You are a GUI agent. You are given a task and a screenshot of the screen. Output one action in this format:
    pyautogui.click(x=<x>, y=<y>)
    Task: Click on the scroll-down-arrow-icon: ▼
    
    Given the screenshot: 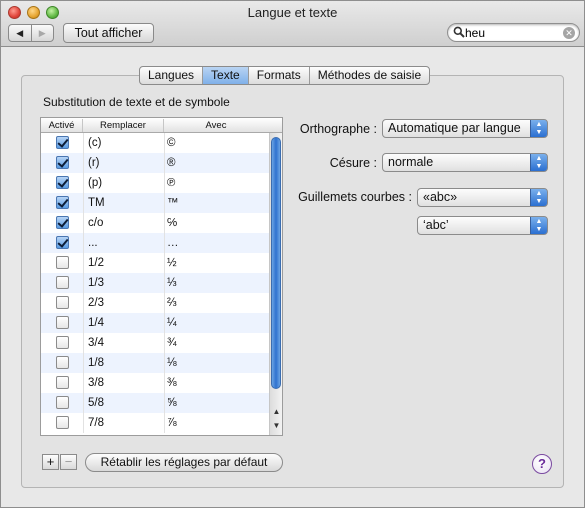 What is the action you would take?
    pyautogui.click(x=276, y=425)
    